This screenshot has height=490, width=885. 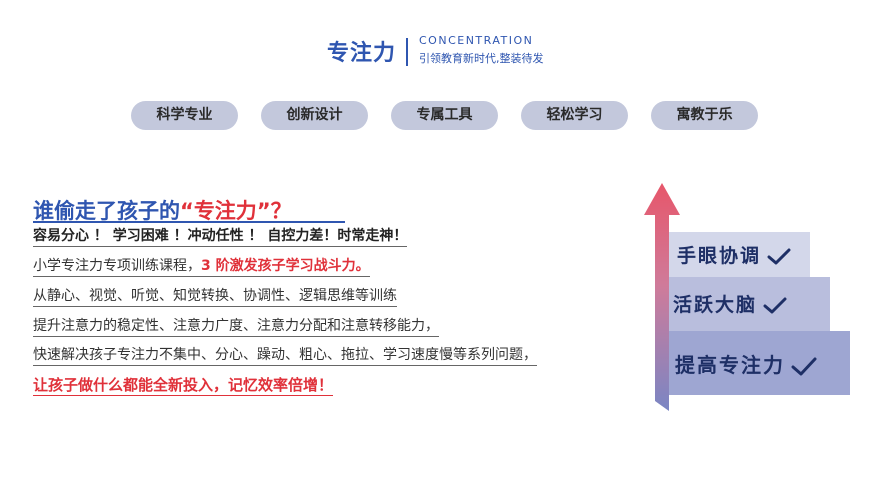 I want to click on step-improve-focus: 提高专注力, so click(x=746, y=363).